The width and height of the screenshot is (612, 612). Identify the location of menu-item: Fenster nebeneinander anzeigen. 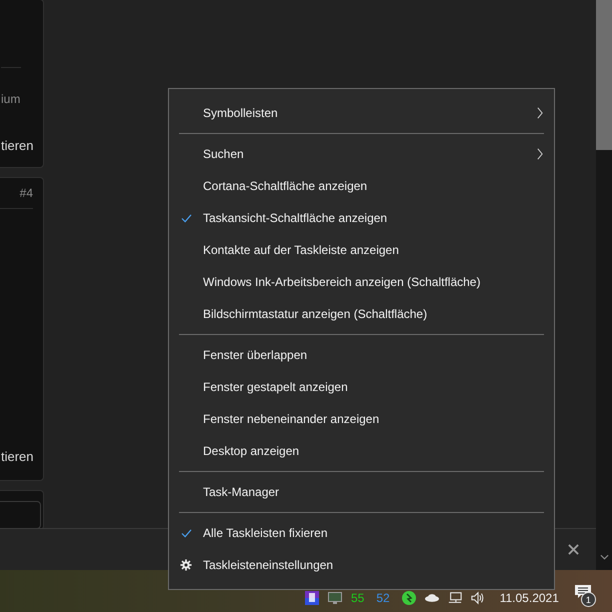
(361, 419).